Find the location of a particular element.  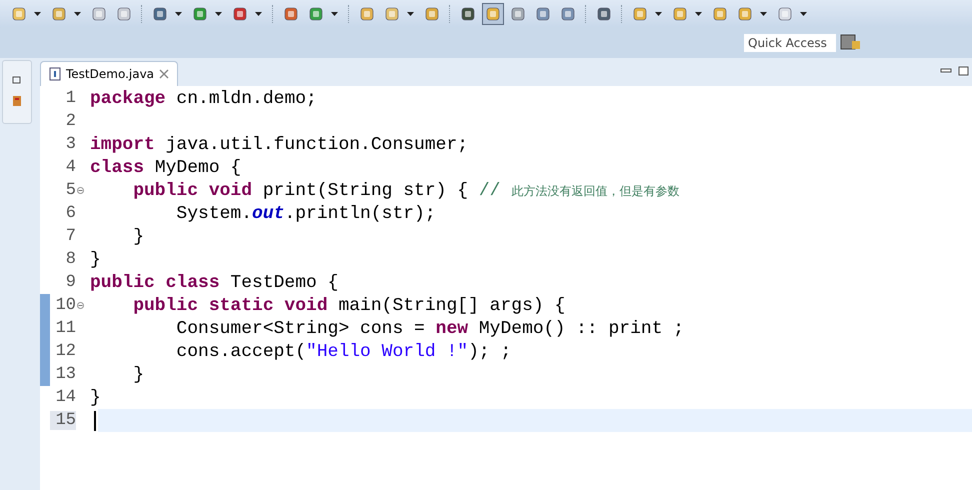

line-number: 9 is located at coordinates (70, 282).